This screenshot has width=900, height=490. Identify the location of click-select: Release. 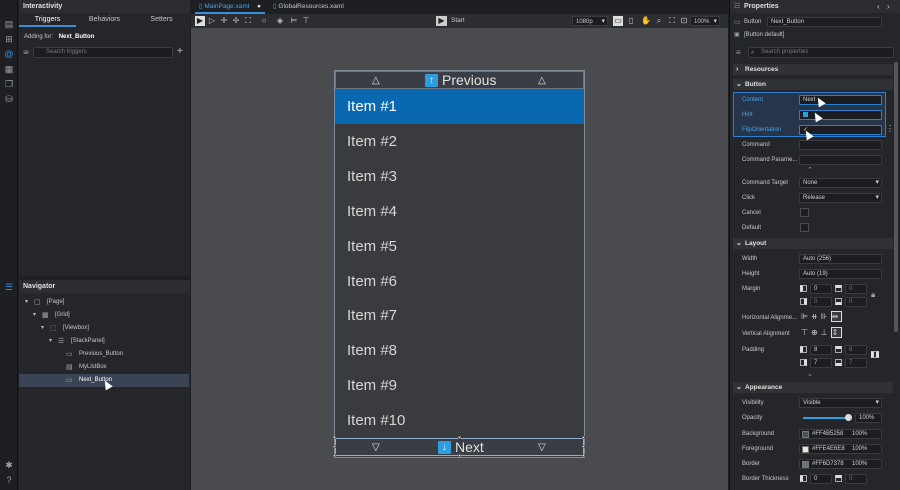
(840, 198).